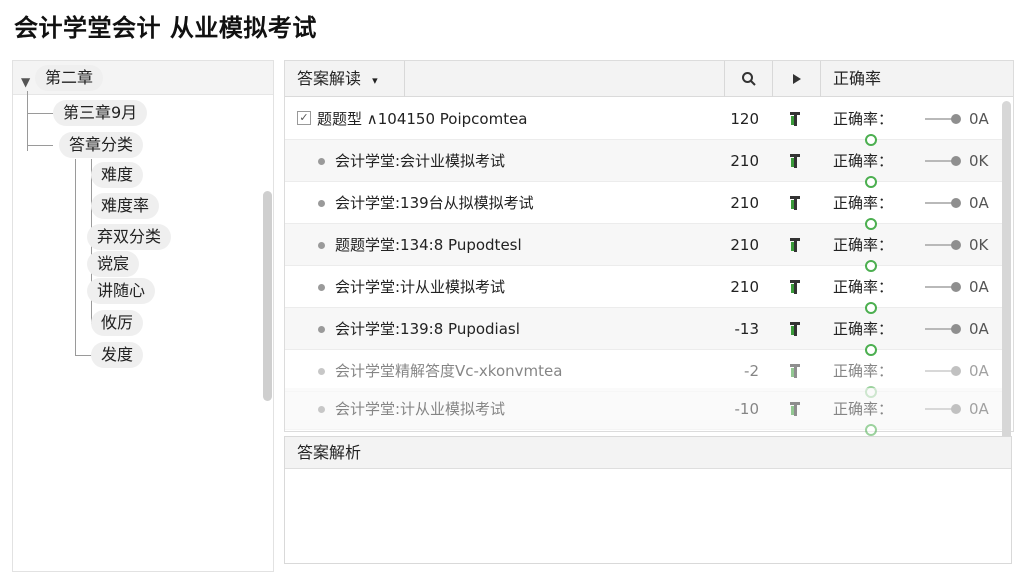 Image resolution: width=1024 pixels, height=576 pixels. I want to click on table-row: ✓ 题题型 ∧104150 Poipcomtea 120 正确率： 0A, so click(647, 122).